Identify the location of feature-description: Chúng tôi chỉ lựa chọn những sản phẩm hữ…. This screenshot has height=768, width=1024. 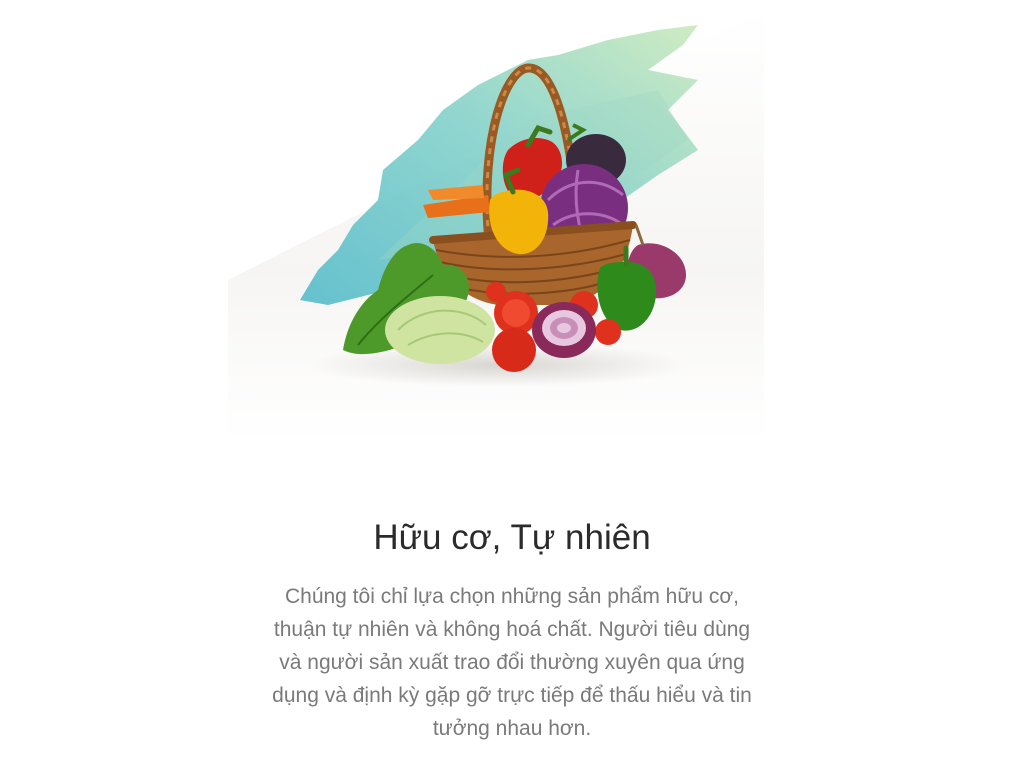
(512, 662).